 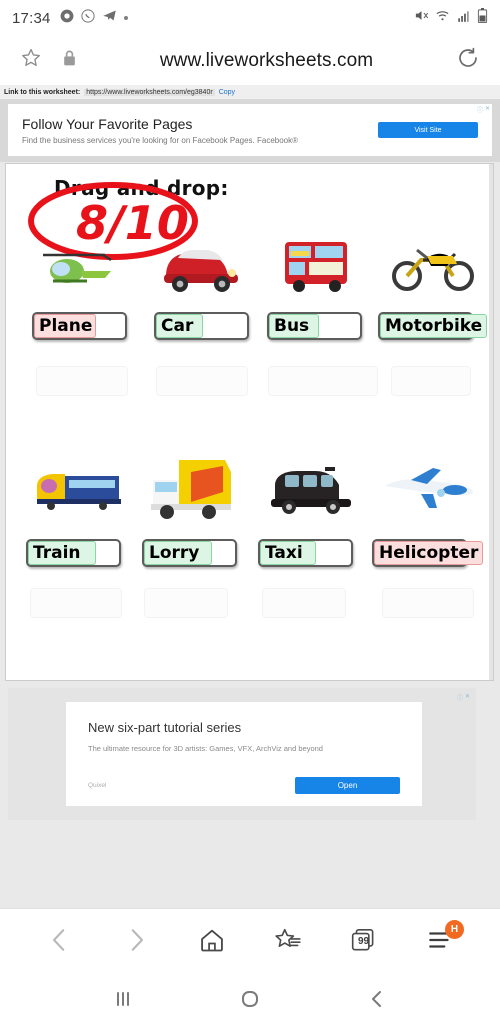 What do you see at coordinates (429, 489) in the screenshot?
I see `plane-image` at bounding box center [429, 489].